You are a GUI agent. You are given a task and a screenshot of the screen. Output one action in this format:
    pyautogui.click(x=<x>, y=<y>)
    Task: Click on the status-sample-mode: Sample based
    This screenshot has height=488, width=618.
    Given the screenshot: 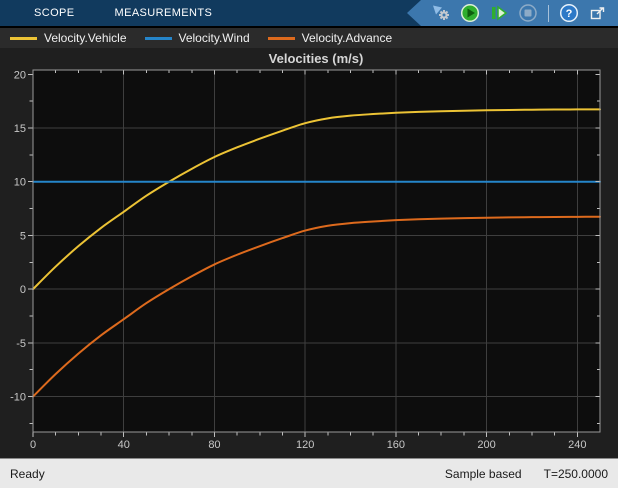 What is the action you would take?
    pyautogui.click(x=483, y=473)
    